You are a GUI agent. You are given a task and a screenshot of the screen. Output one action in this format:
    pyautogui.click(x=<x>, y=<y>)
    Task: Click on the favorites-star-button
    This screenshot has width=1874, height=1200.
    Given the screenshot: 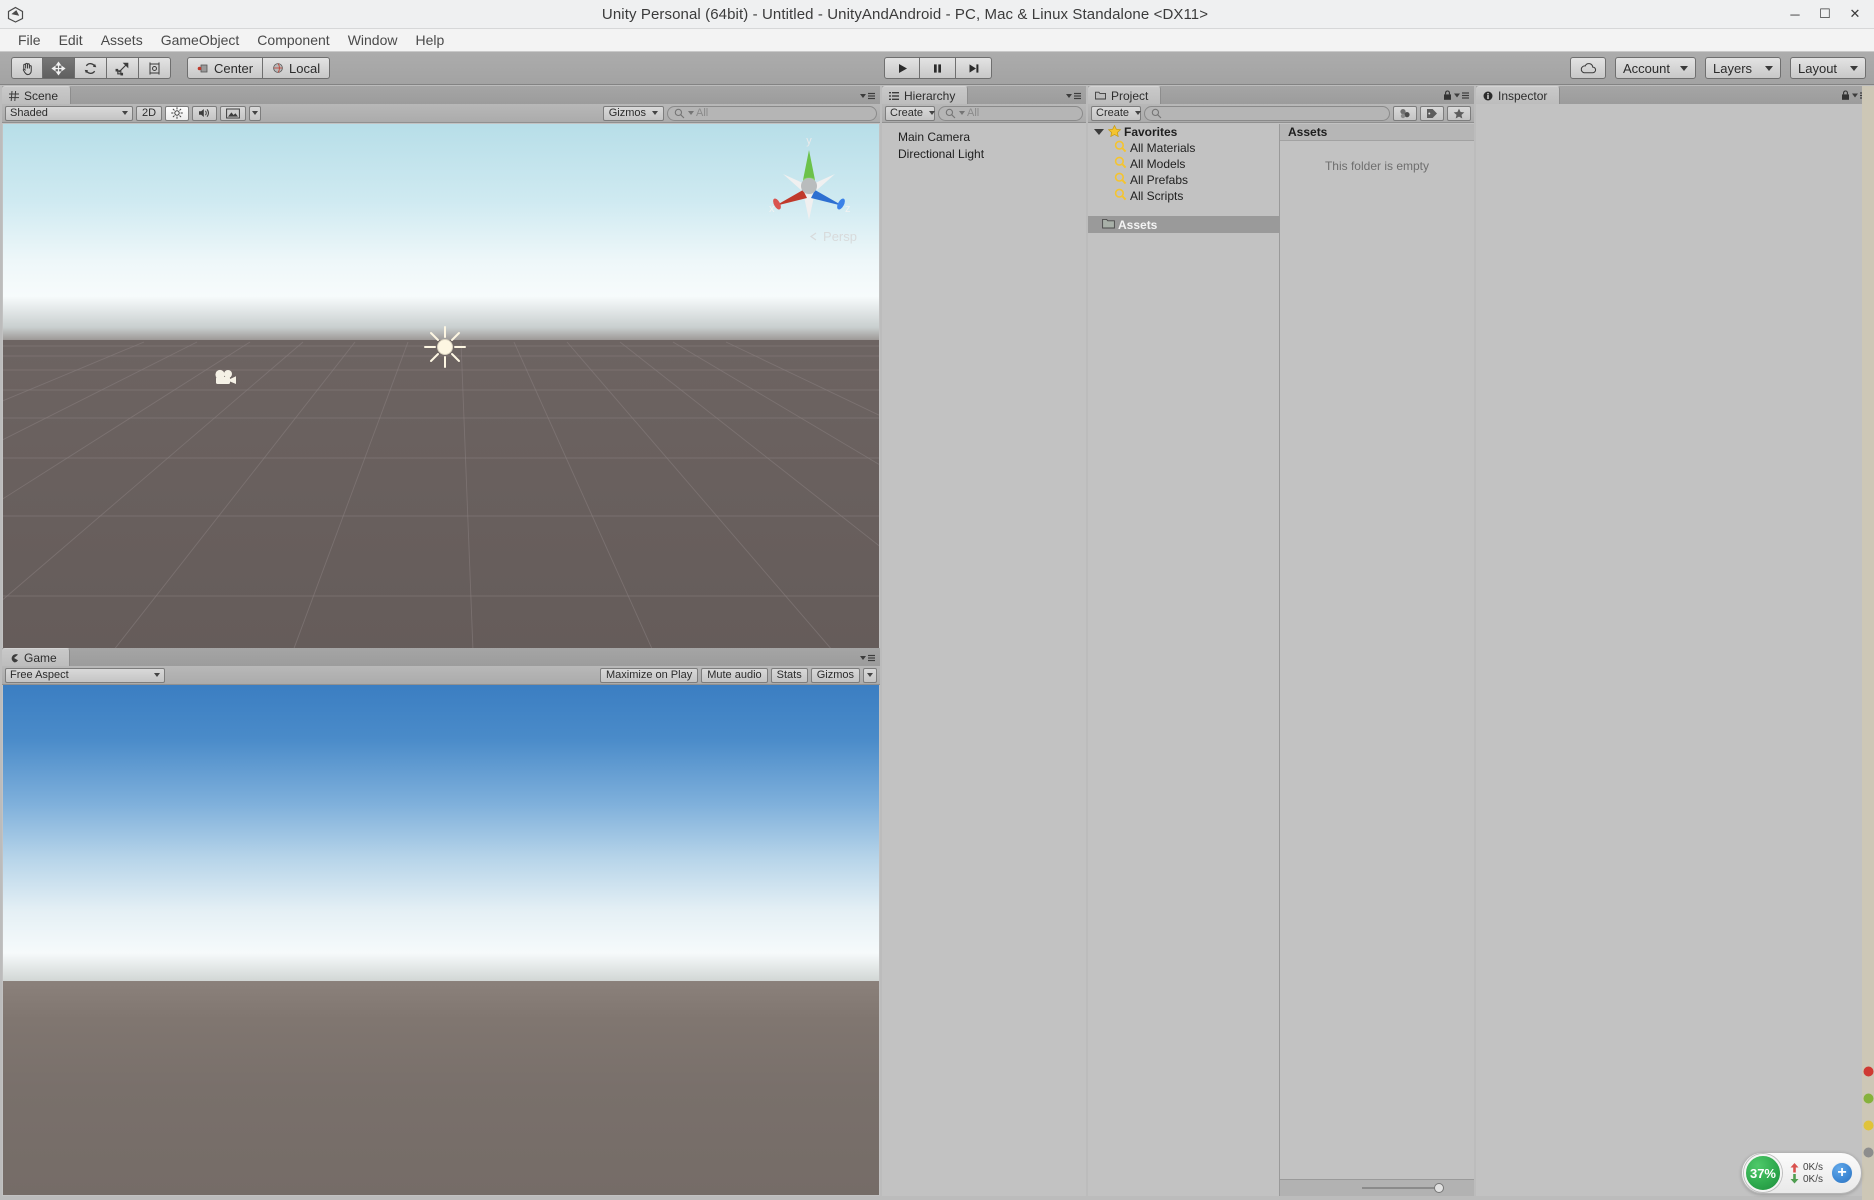 What is the action you would take?
    pyautogui.click(x=1459, y=113)
    